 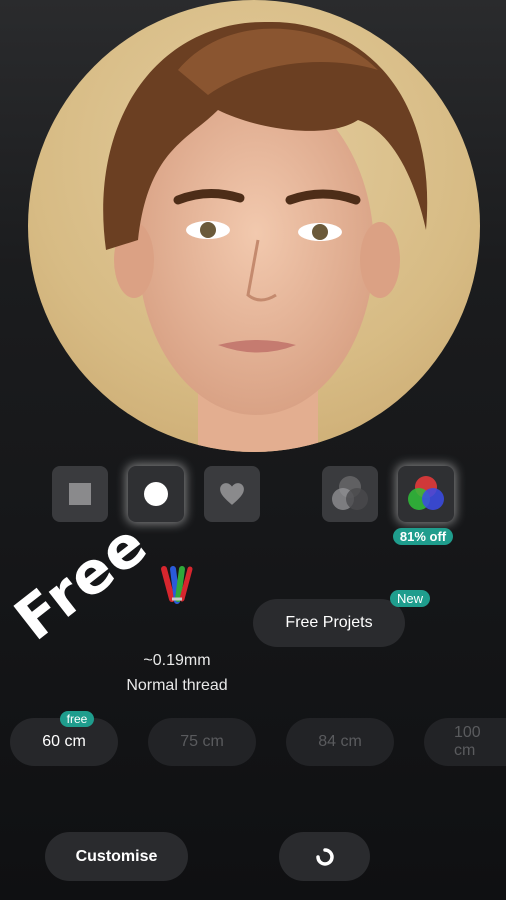 I want to click on free-projects-button: Free Projets, so click(x=329, y=623).